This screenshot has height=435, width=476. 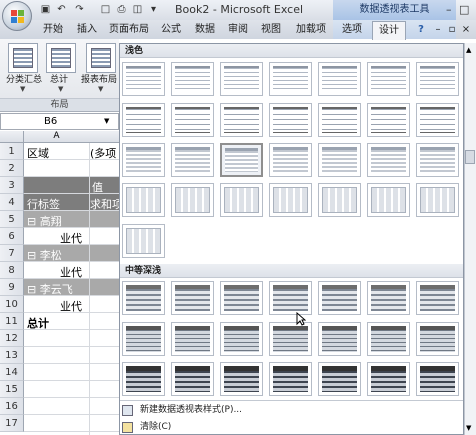 I want to click on tab-formulas: 公式, so click(x=171, y=30).